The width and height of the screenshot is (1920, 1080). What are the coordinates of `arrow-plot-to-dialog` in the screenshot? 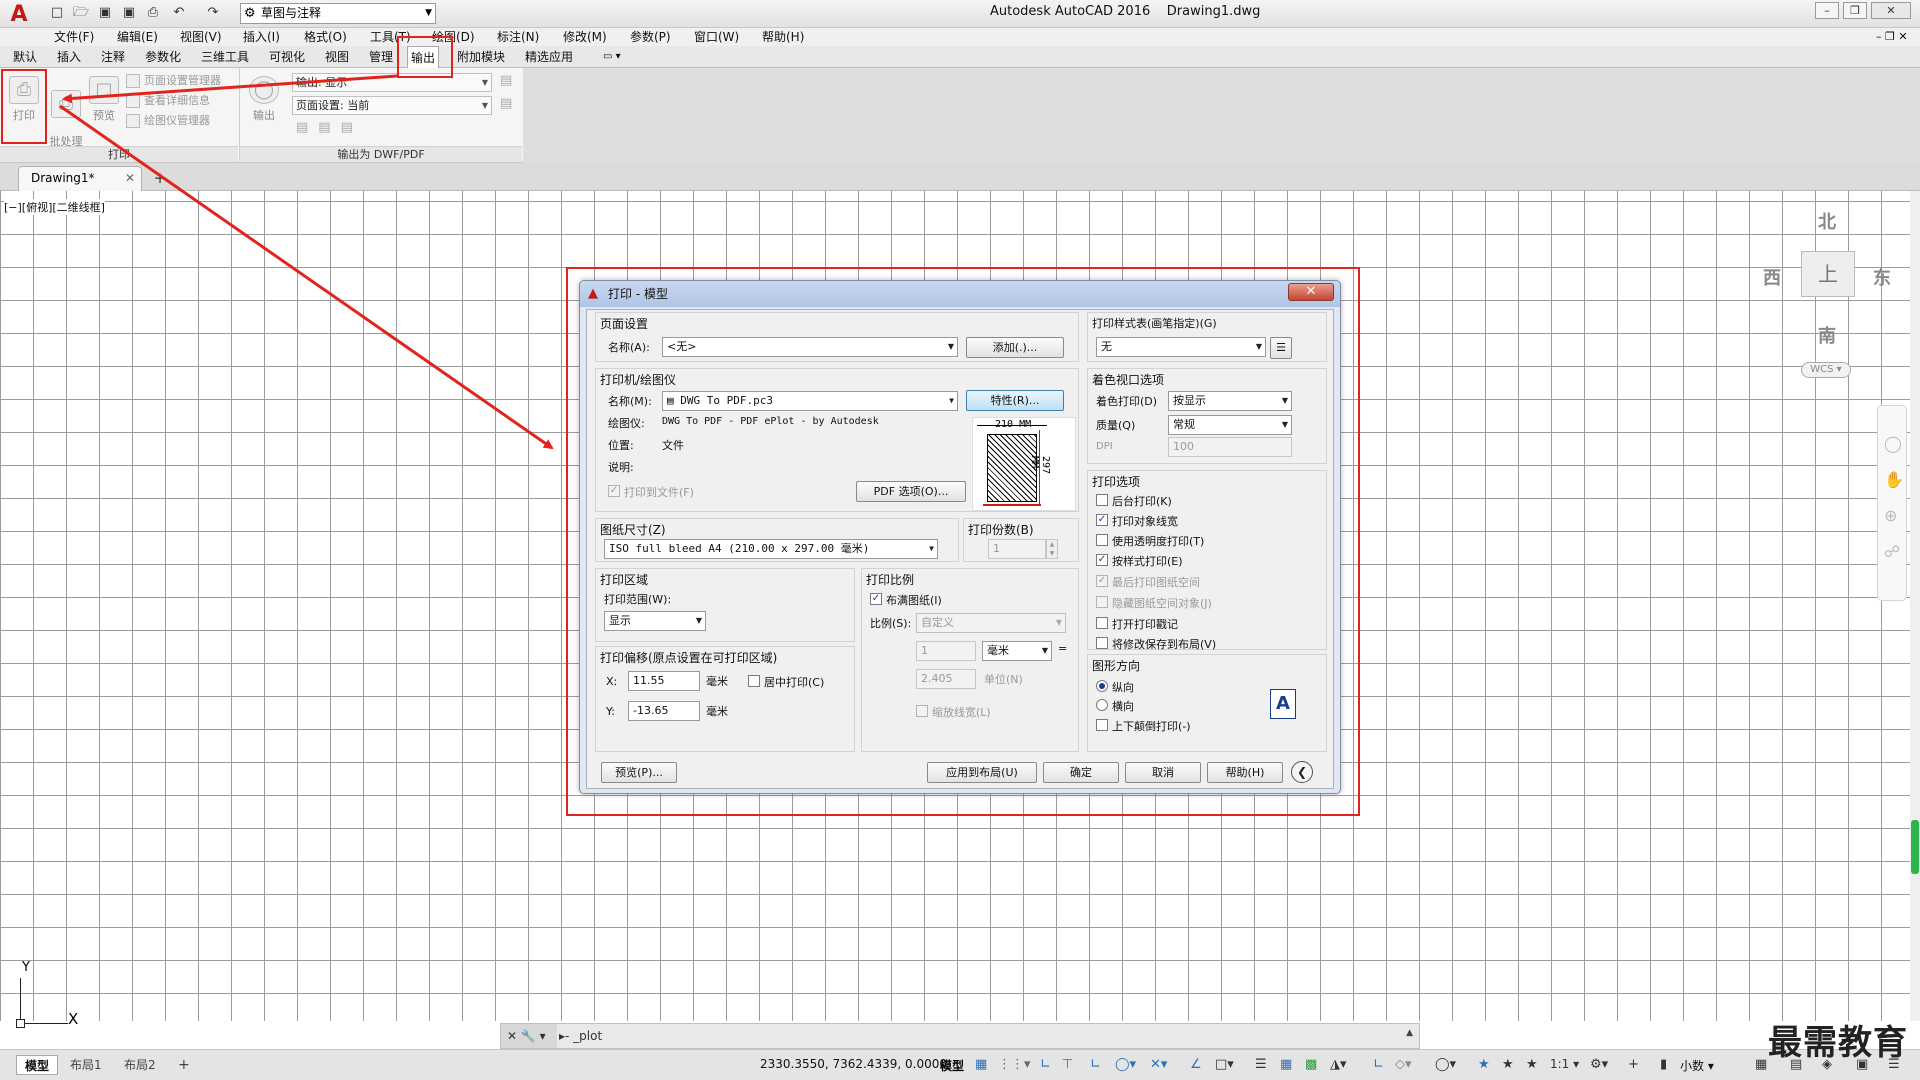 It's located at (306, 277).